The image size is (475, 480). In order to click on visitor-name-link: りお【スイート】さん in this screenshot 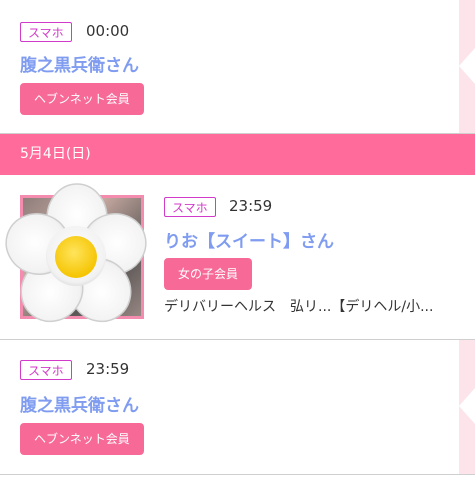, I will do `click(249, 239)`.